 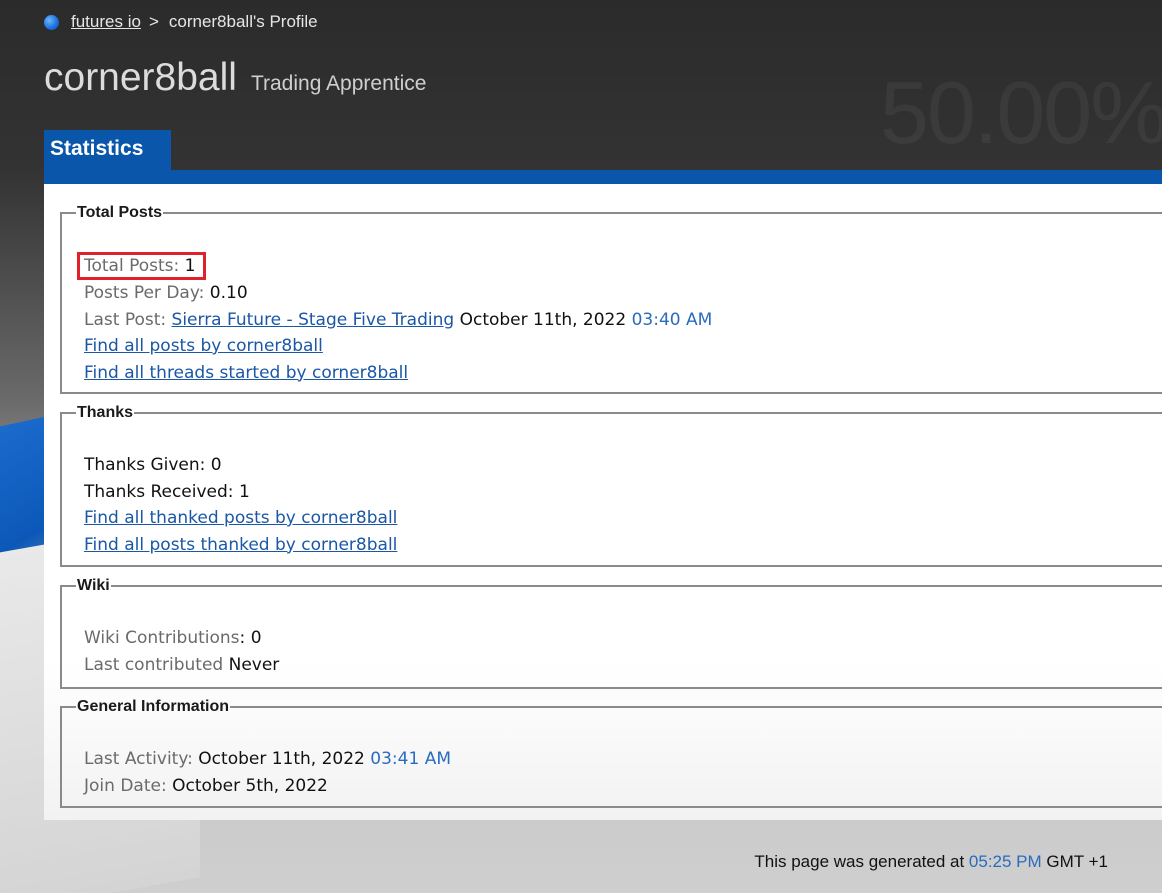 What do you see at coordinates (125, 785) in the screenshot?
I see `join-date-label: Join Date:` at bounding box center [125, 785].